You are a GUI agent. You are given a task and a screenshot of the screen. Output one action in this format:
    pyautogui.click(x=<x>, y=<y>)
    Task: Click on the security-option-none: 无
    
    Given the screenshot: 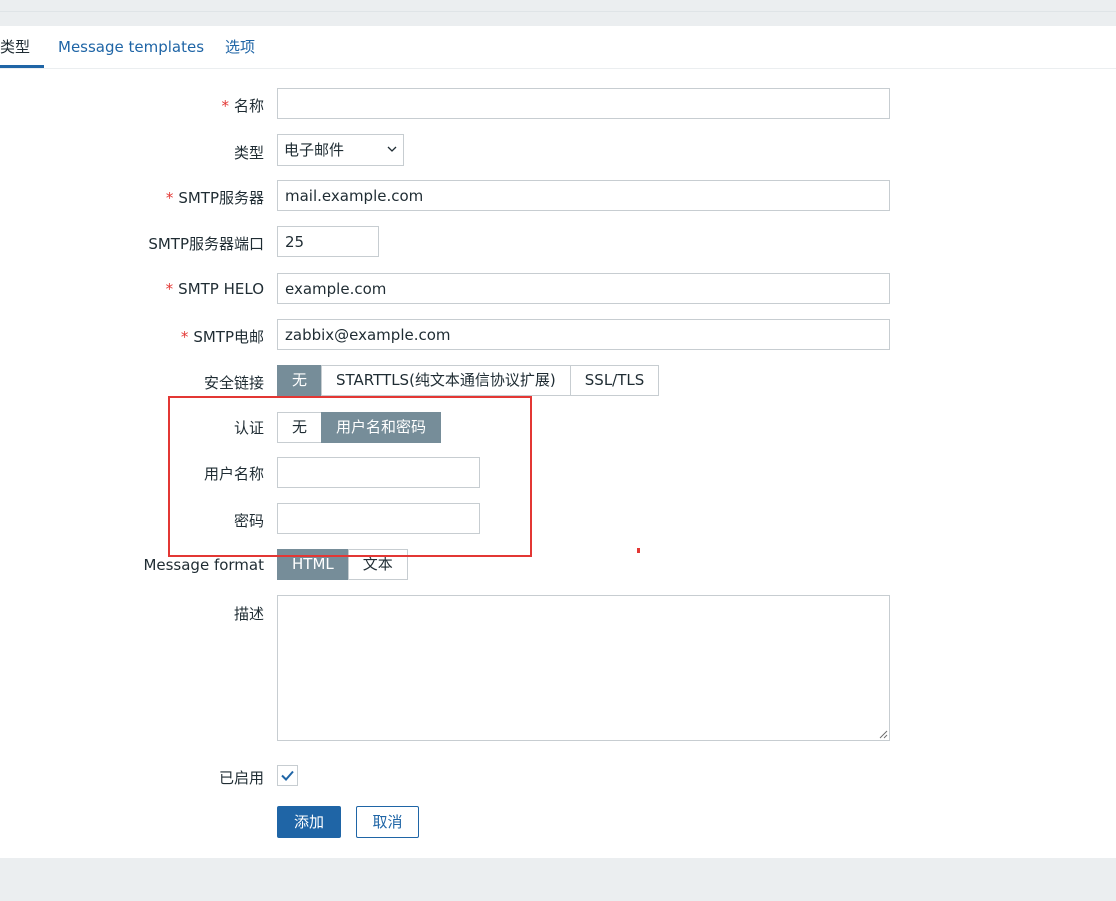 What is the action you would take?
    pyautogui.click(x=300, y=380)
    